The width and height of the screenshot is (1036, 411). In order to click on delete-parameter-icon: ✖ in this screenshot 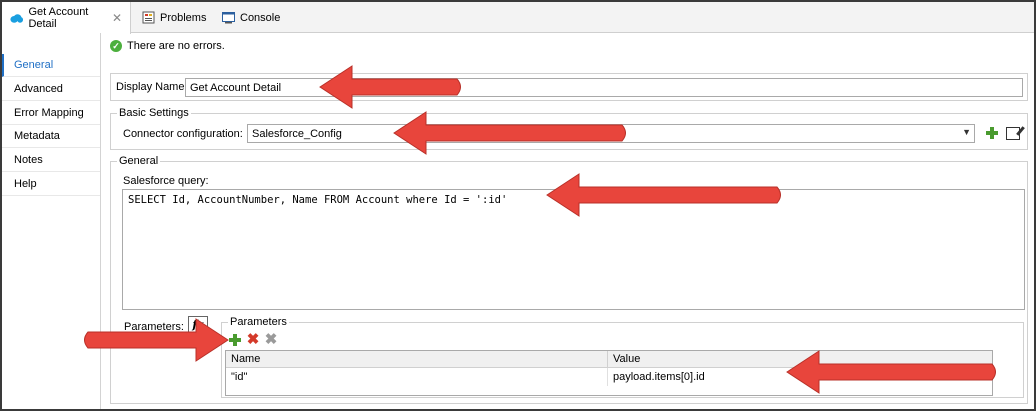, I will do `click(253, 339)`.